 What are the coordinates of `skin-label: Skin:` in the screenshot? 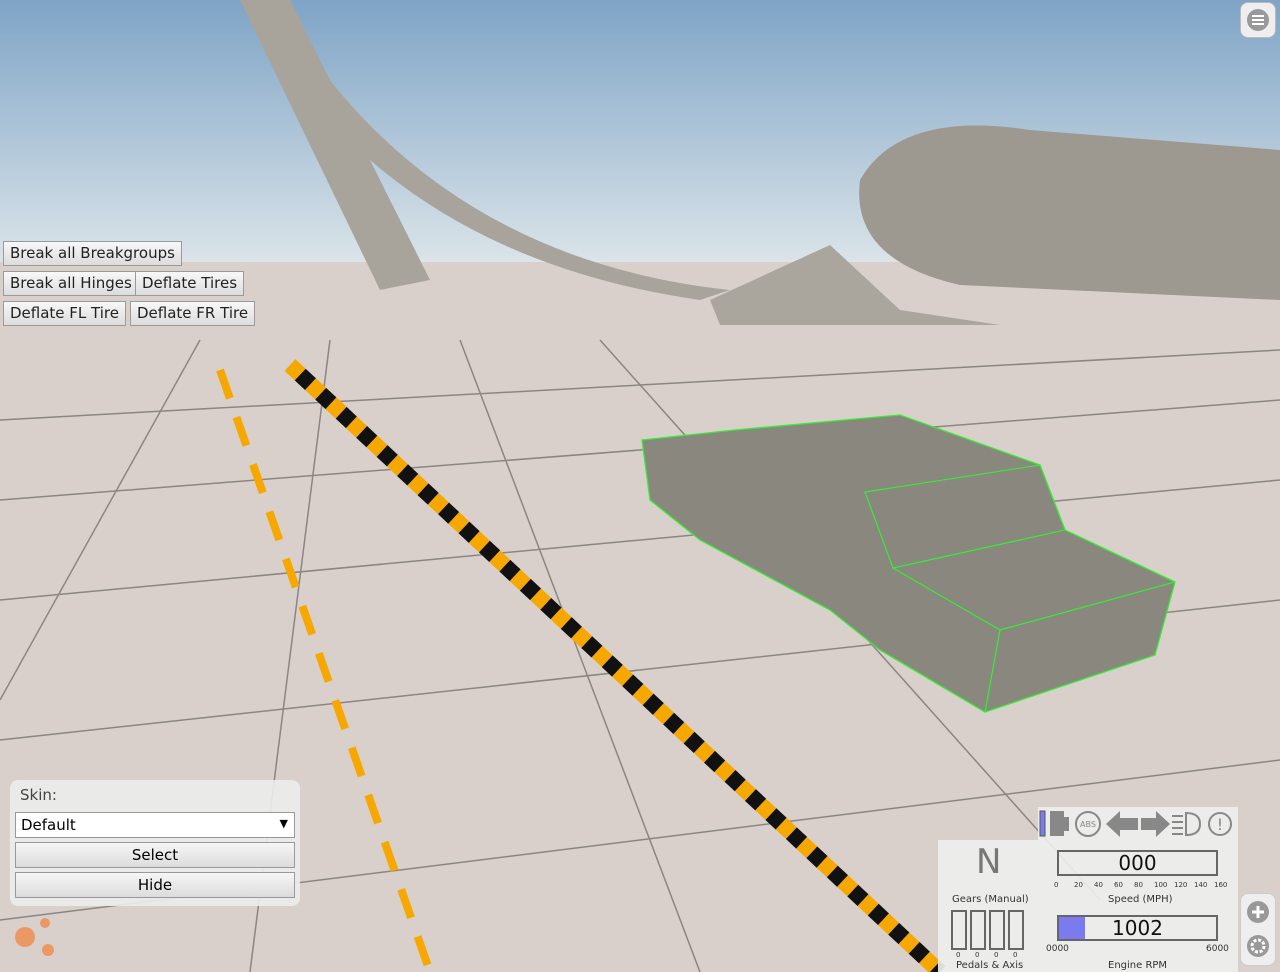 It's located at (38, 795).